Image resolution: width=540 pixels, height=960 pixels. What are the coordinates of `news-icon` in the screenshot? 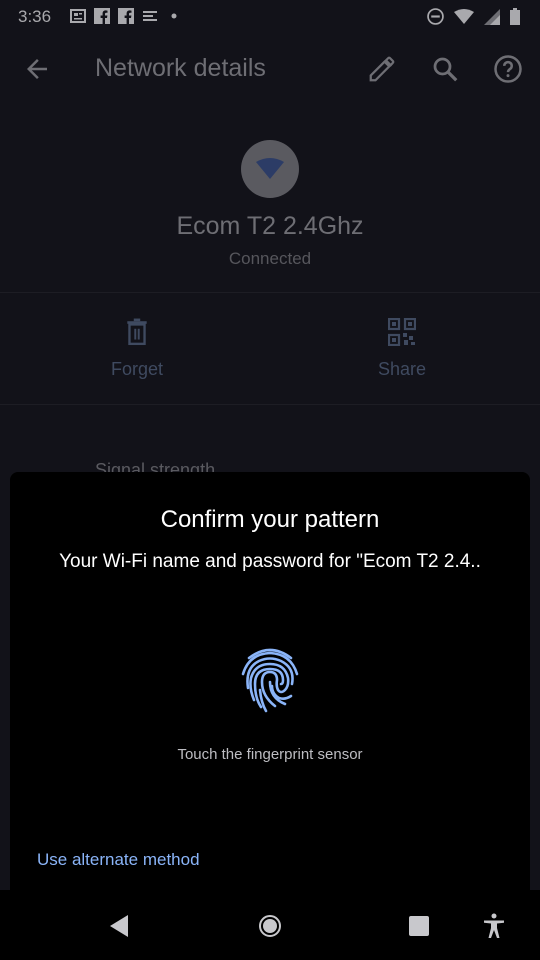 It's located at (78, 18).